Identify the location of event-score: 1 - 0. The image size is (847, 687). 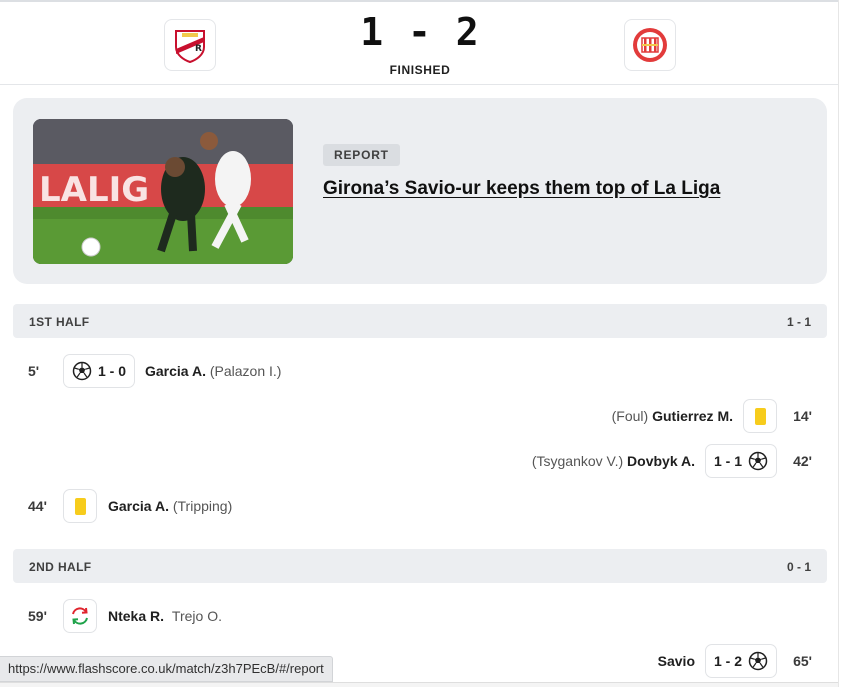
(111, 371).